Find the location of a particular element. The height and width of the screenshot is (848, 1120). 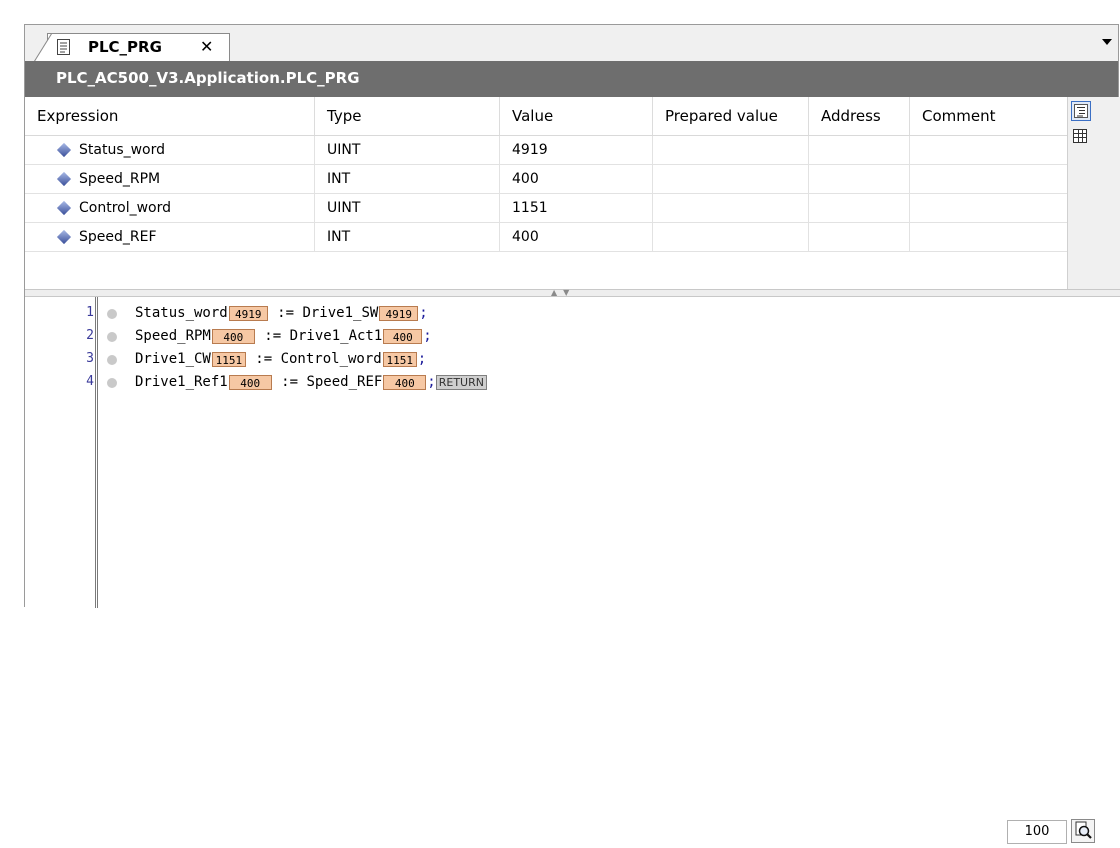

expression-text: Speed_RPM is located at coordinates (120, 179).